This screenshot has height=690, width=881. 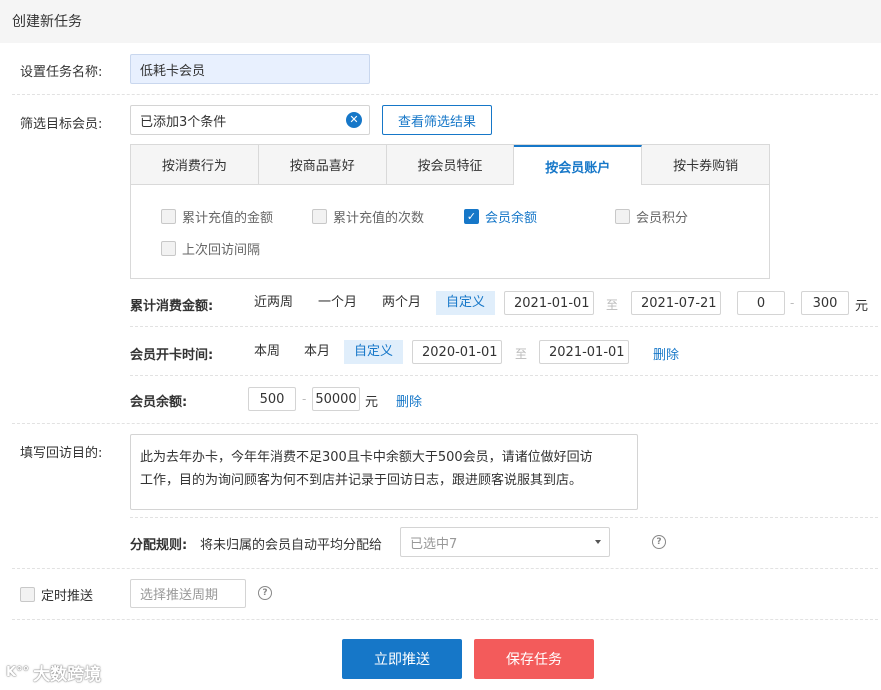 I want to click on assign-label: 分配规则:, so click(x=159, y=545).